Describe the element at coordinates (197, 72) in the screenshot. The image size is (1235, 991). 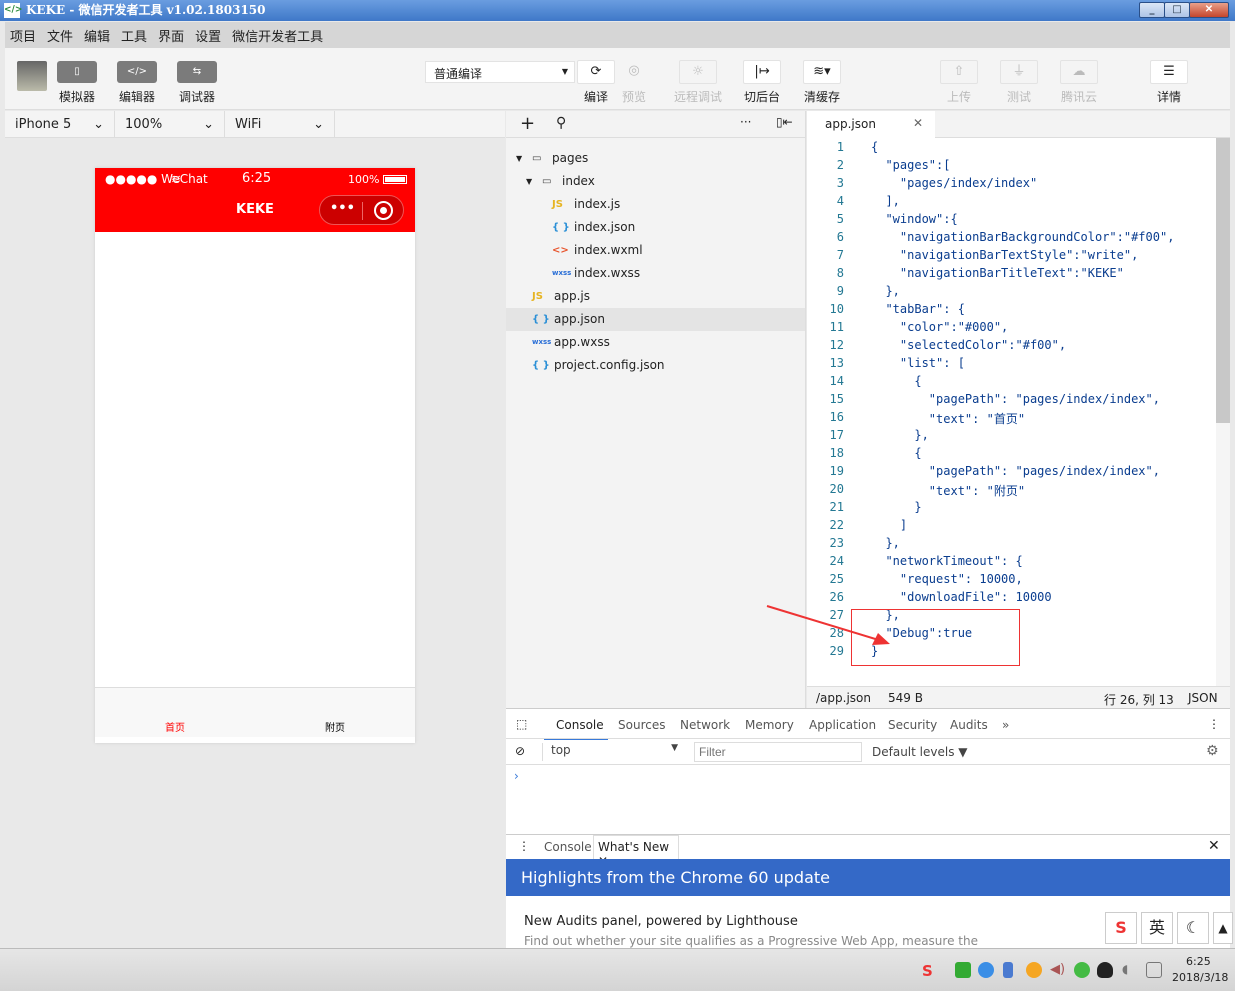
I see `debugger-toggle-button: ⇆` at that location.